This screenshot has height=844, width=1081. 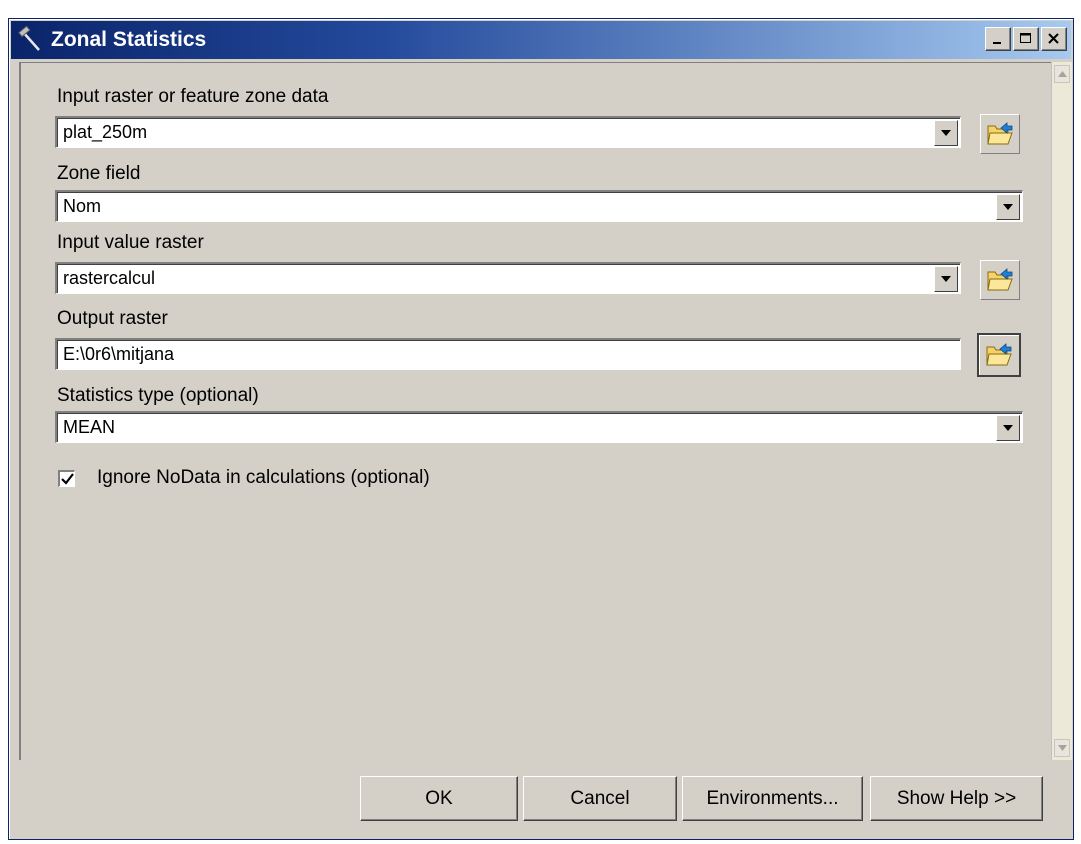 I want to click on scroll-down-icon, so click(x=1062, y=748).